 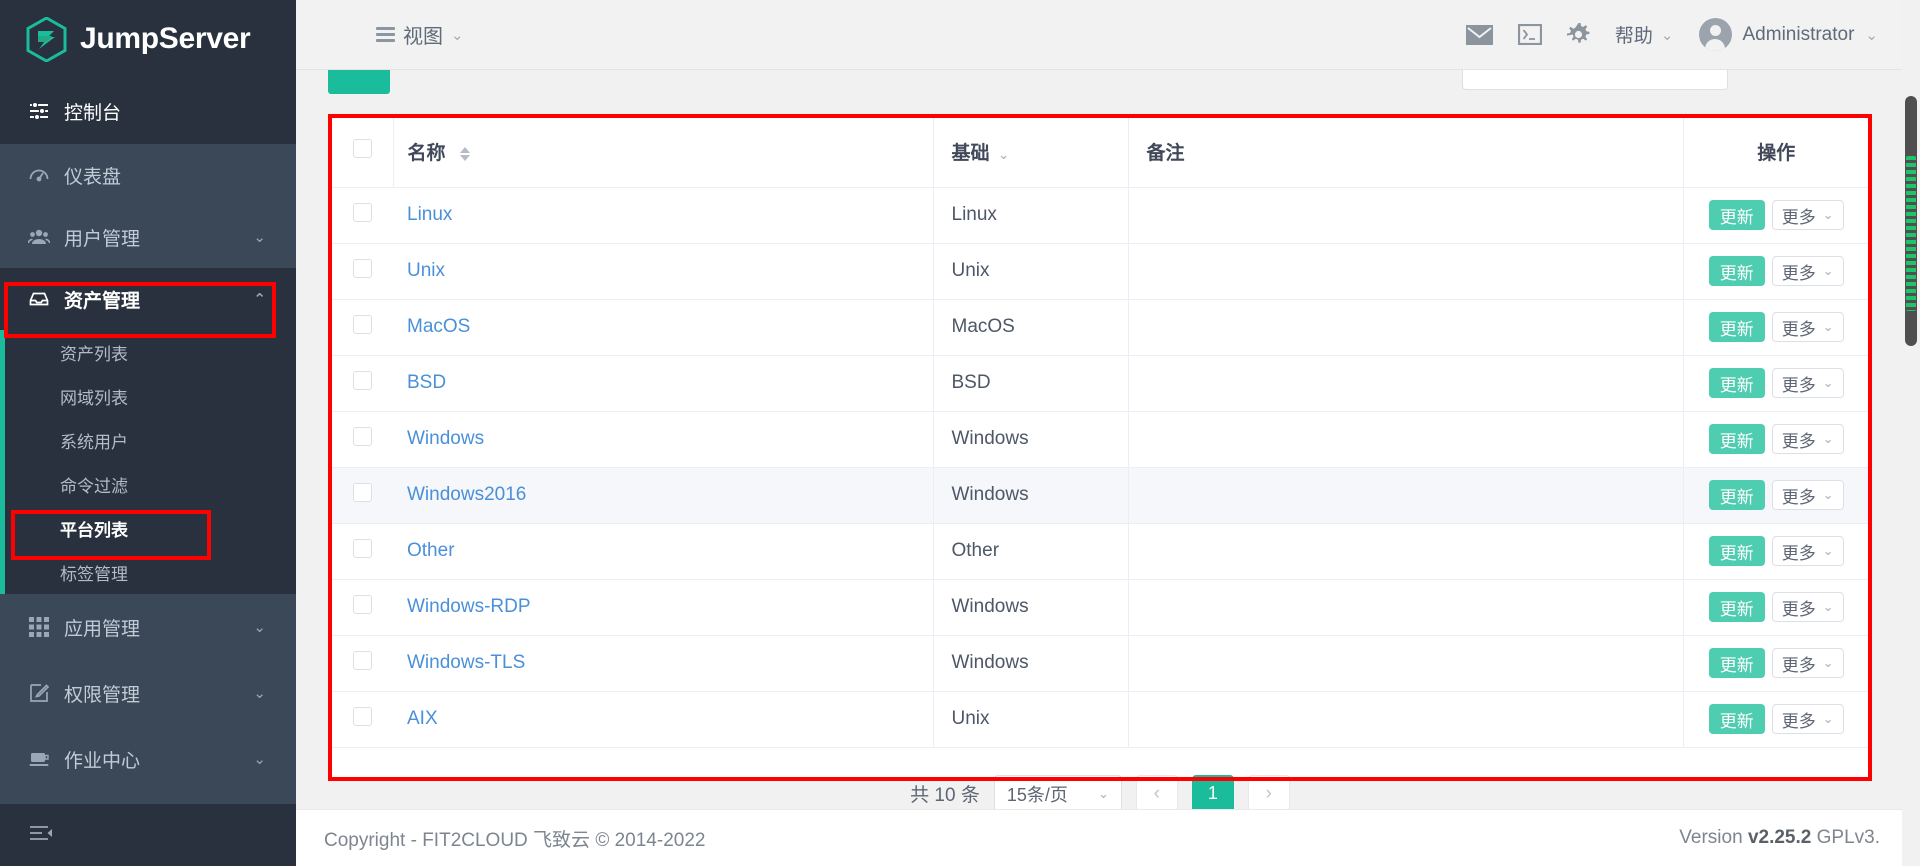 What do you see at coordinates (150, 396) in the screenshot?
I see `sidebar-item-domain-list: 网域列表` at bounding box center [150, 396].